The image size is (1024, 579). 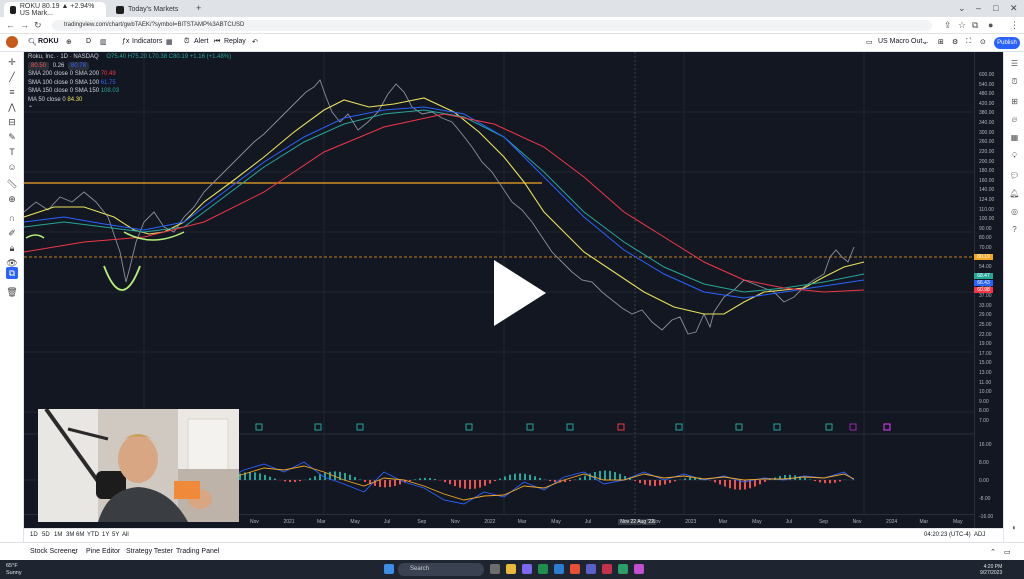 What do you see at coordinates (527, 569) in the screenshot?
I see `teams-icon` at bounding box center [527, 569].